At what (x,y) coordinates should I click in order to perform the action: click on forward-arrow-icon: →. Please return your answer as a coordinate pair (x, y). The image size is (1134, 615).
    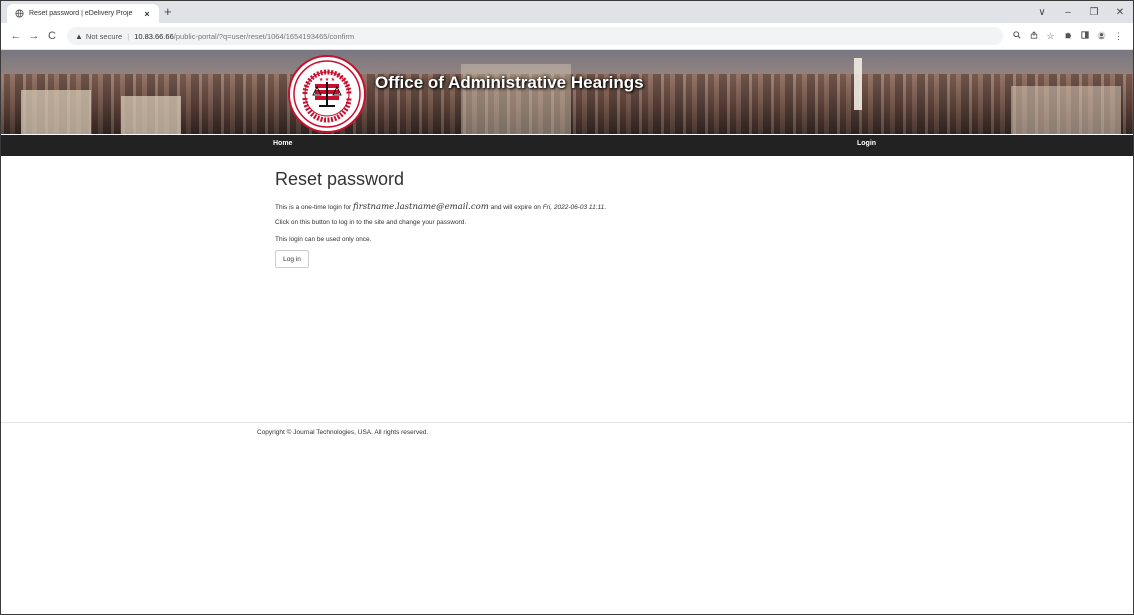
    Looking at the image, I should click on (34, 36).